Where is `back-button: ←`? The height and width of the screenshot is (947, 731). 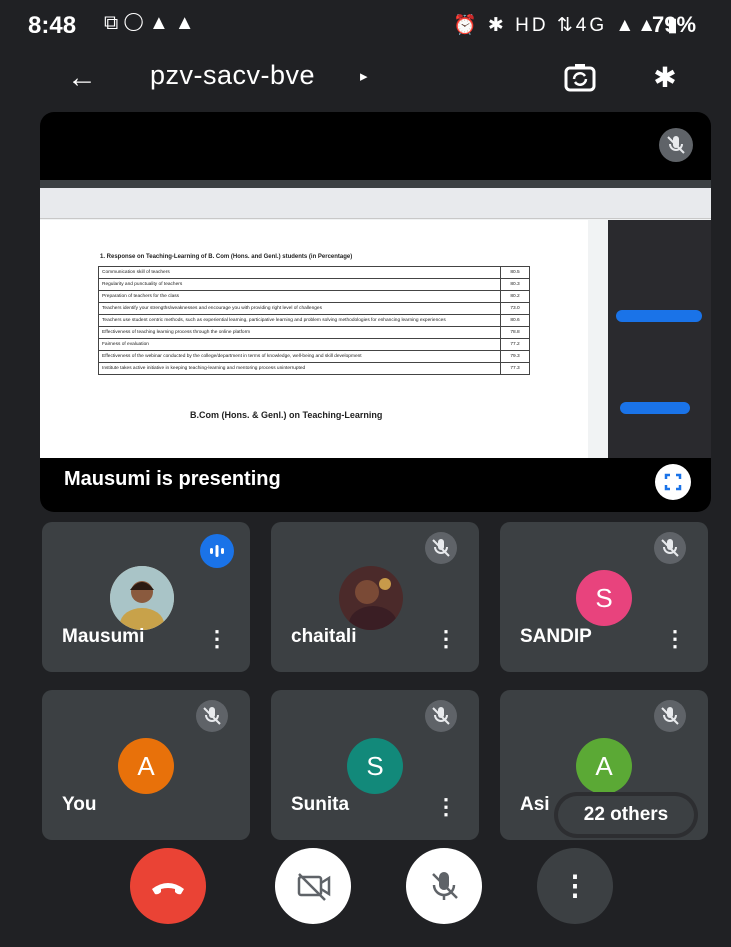
back-button: ← is located at coordinates (82, 78).